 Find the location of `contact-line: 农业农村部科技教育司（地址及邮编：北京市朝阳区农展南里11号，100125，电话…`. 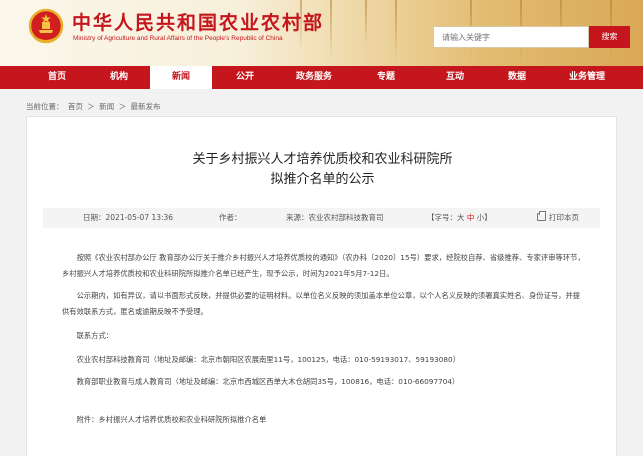

contact-line: 农业农村部科技教育司（地址及邮编：北京市朝阳区农展南里11号，100125，电话… is located at coordinates (268, 359).